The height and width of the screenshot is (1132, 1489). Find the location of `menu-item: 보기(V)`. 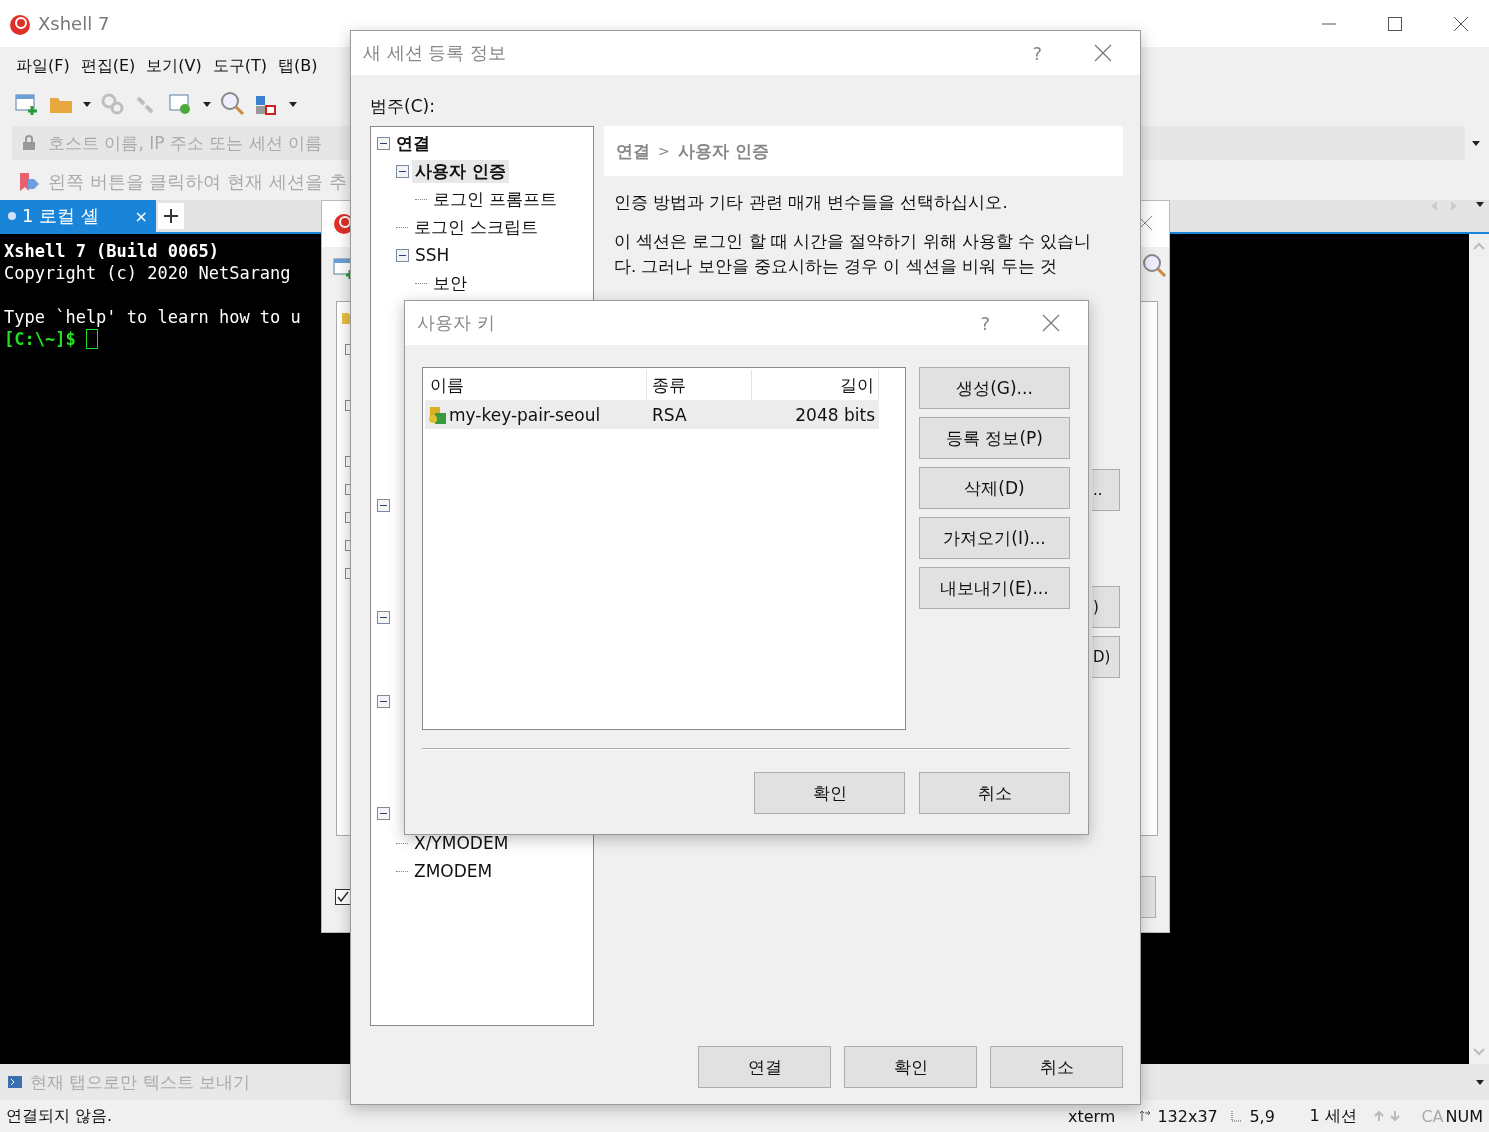

menu-item: 보기(V) is located at coordinates (174, 66).